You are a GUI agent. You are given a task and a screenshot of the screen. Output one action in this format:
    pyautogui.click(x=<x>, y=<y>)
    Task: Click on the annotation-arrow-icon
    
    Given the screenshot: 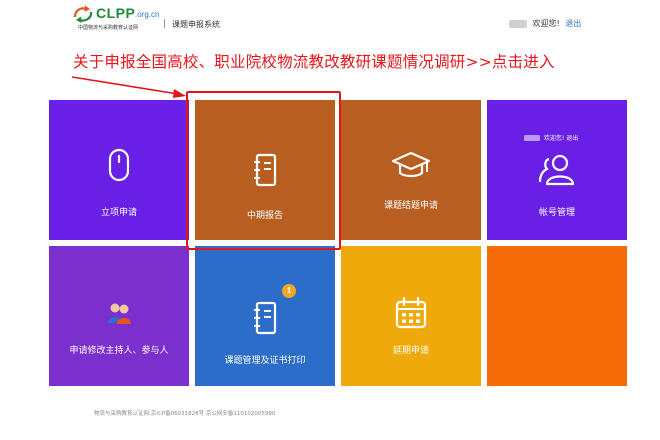 What is the action you would take?
    pyautogui.click(x=128, y=87)
    